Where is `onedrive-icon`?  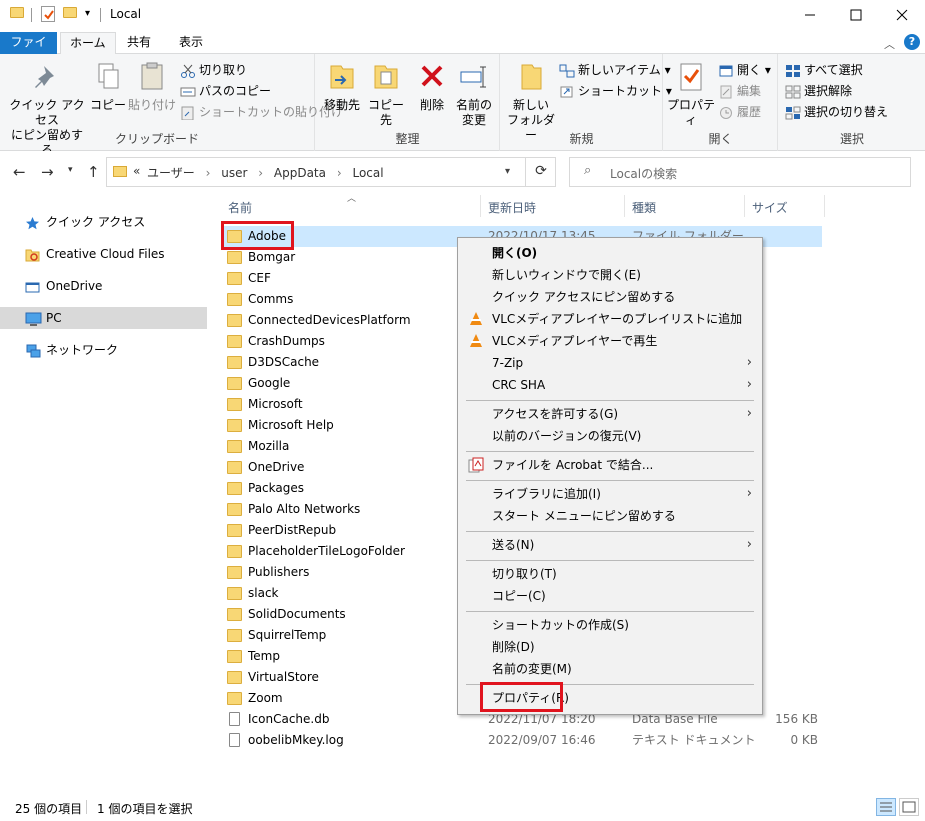 onedrive-icon is located at coordinates (32, 286).